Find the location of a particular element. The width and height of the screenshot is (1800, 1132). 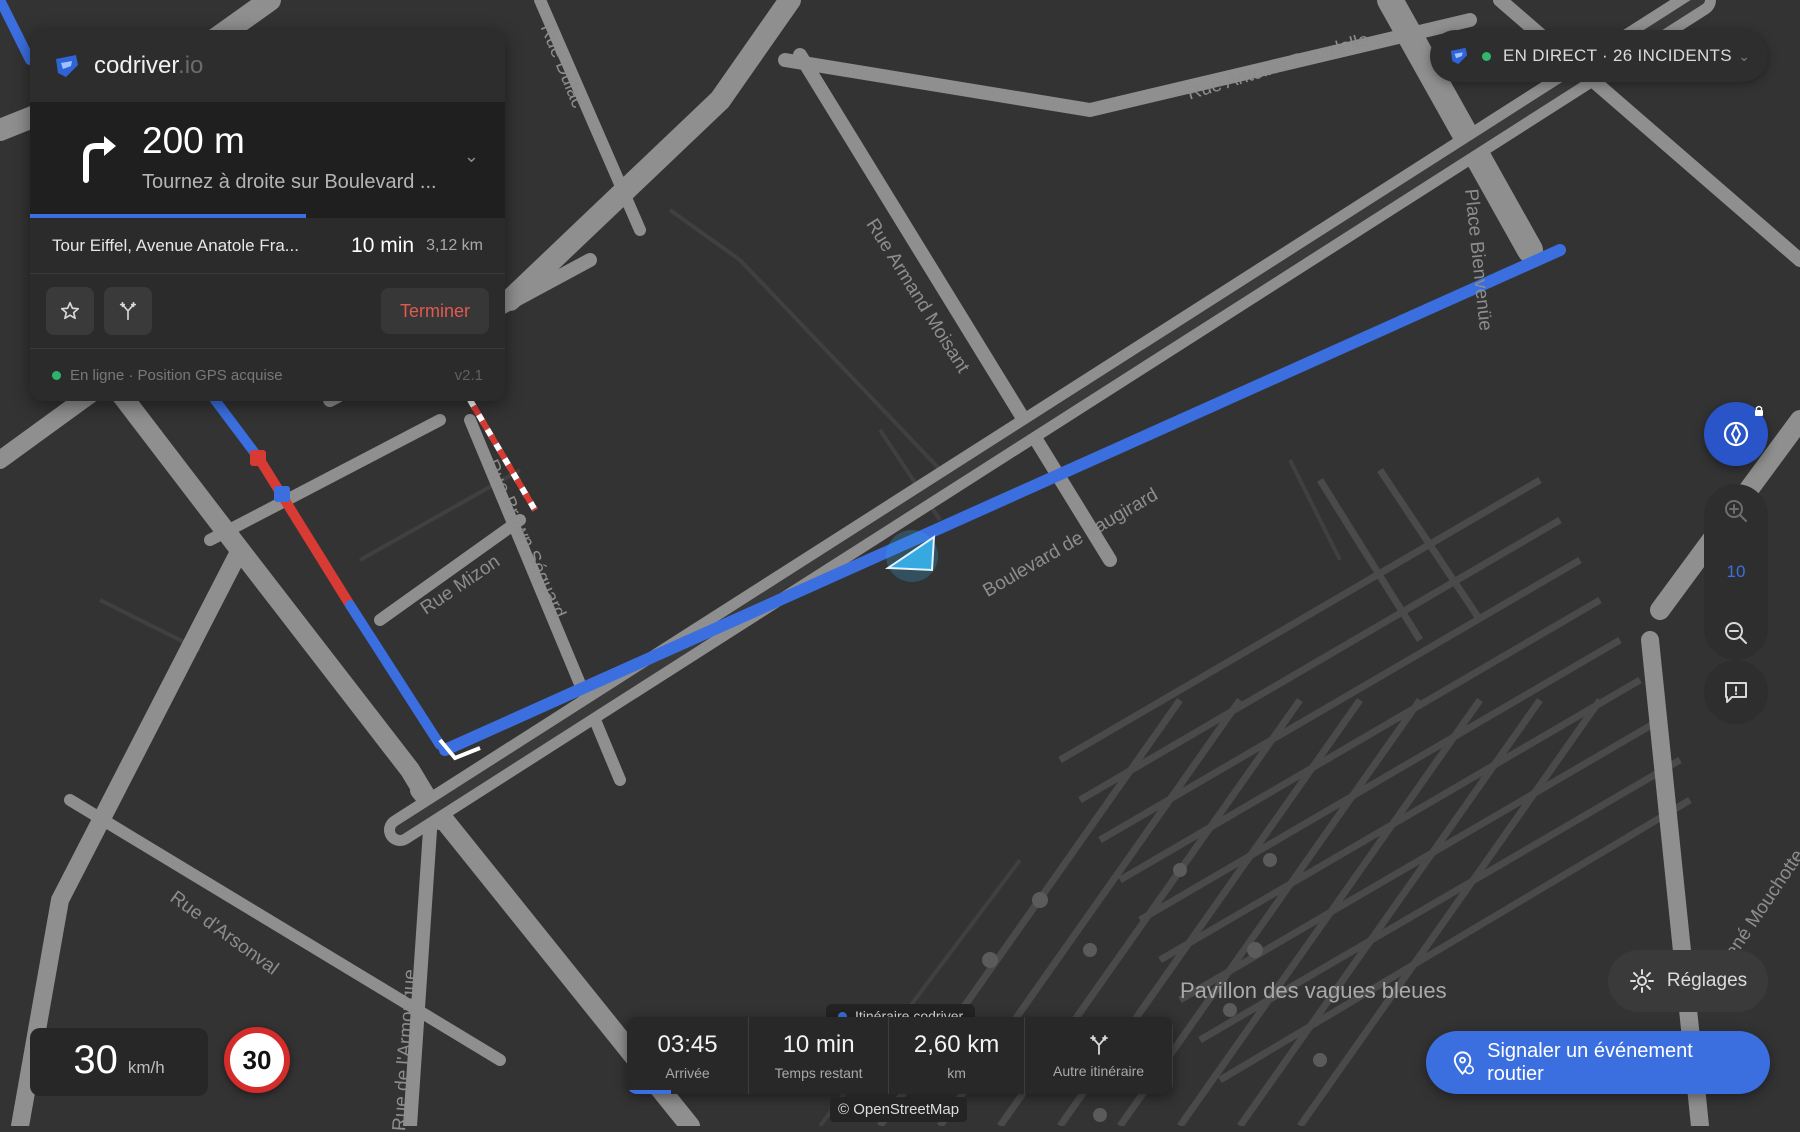

settings-label: Réglages is located at coordinates (1707, 980).